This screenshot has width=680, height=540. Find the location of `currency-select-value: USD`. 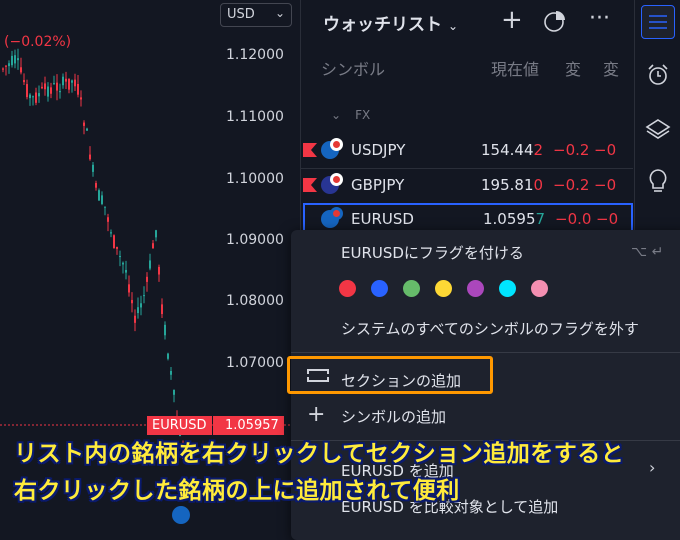

currency-select-value: USD is located at coordinates (241, 14).